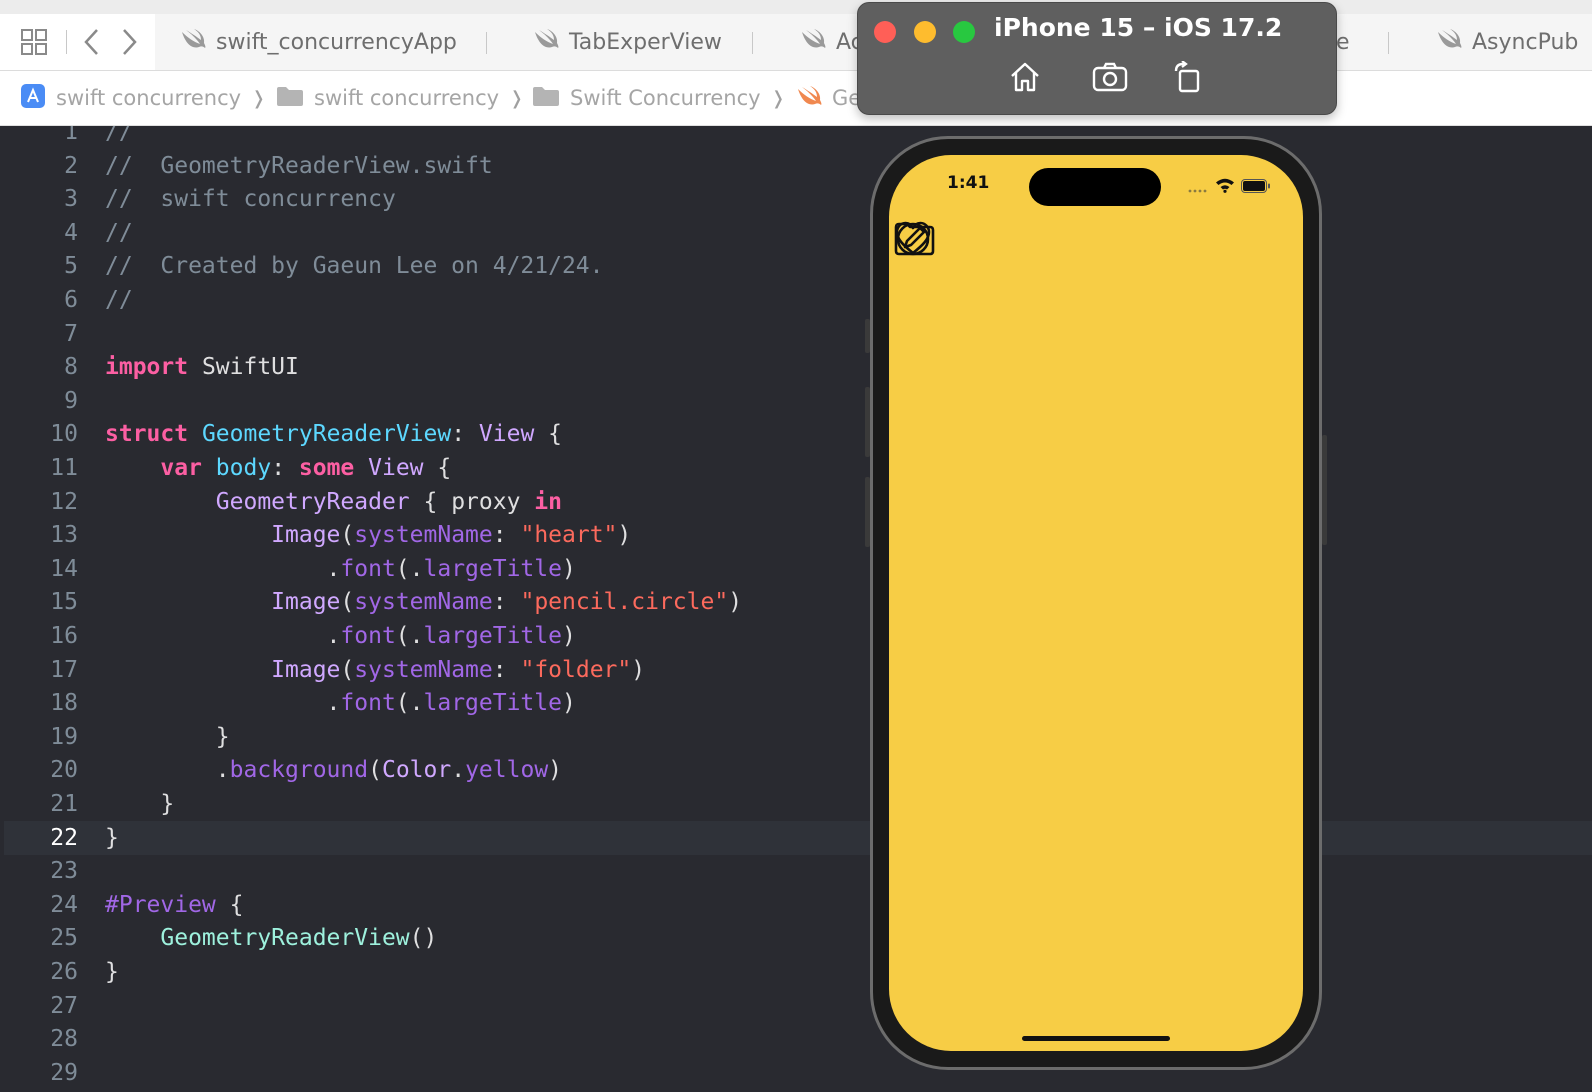  What do you see at coordinates (1525, 42) in the screenshot?
I see `tab-label: AsyncPub` at bounding box center [1525, 42].